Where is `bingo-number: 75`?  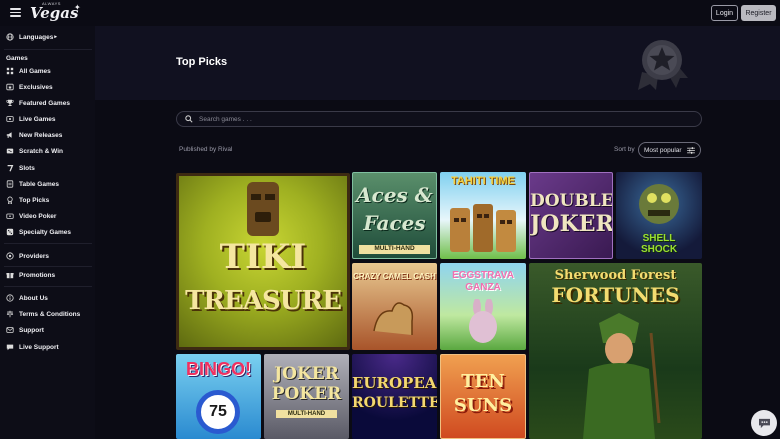 bingo-number: 75 is located at coordinates (218, 411).